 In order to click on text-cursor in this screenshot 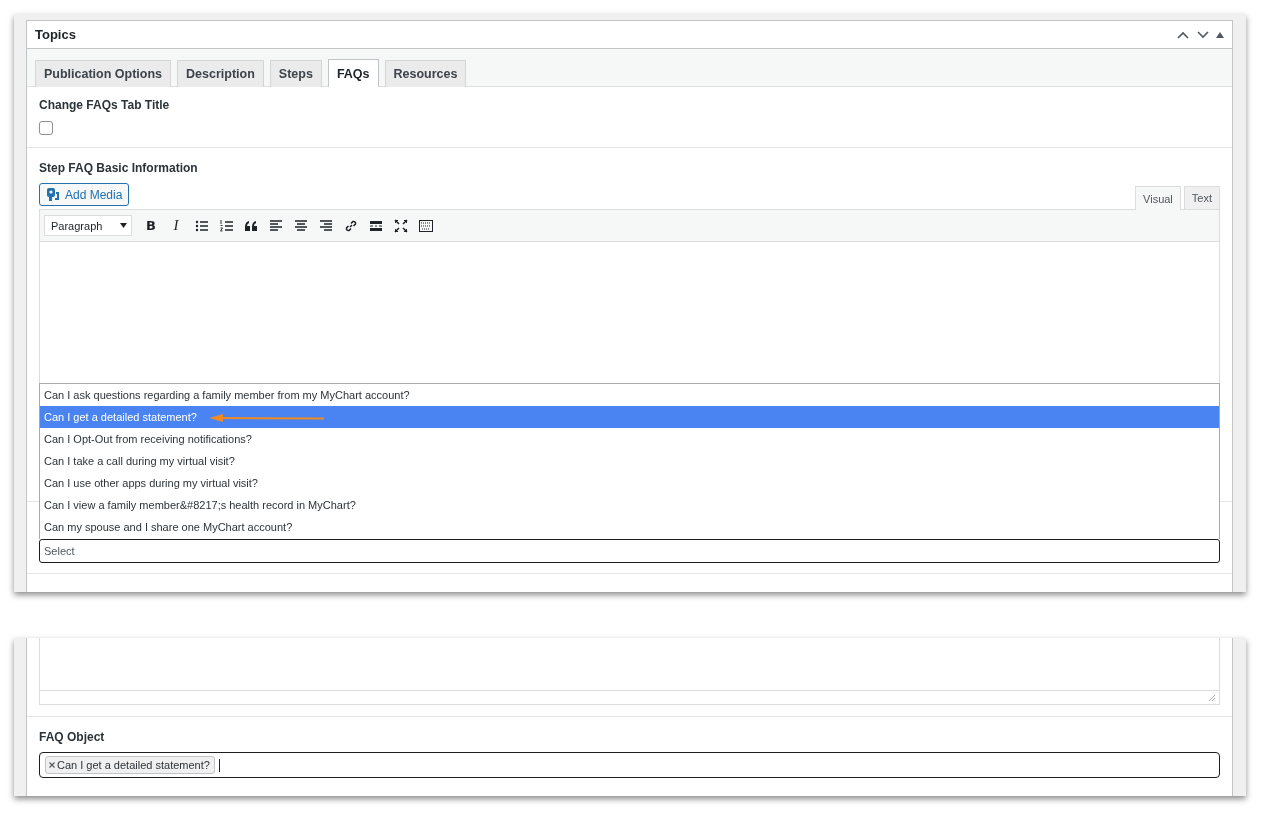, I will do `click(219, 765)`.